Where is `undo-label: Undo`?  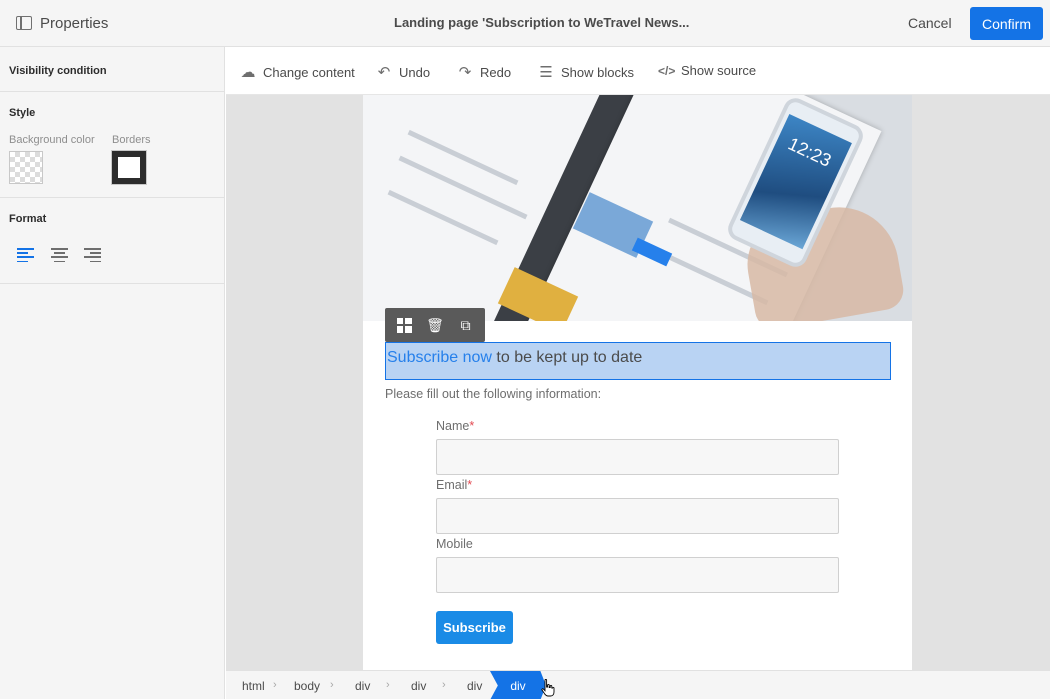 undo-label: Undo is located at coordinates (415, 72).